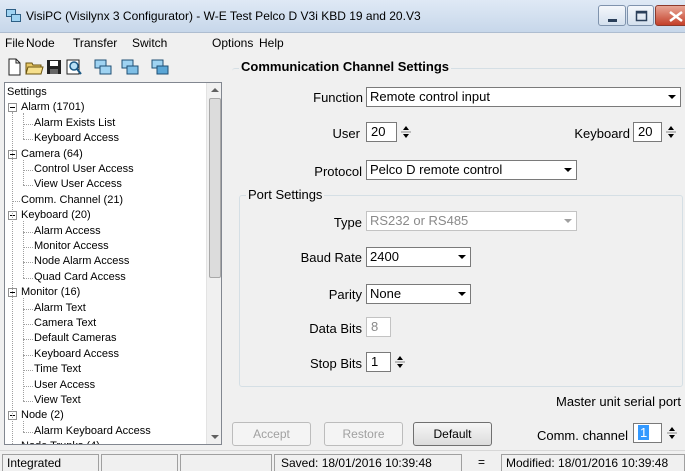 The height and width of the screenshot is (471, 685). Describe the element at coordinates (670, 15) in the screenshot. I see `close-button` at that location.